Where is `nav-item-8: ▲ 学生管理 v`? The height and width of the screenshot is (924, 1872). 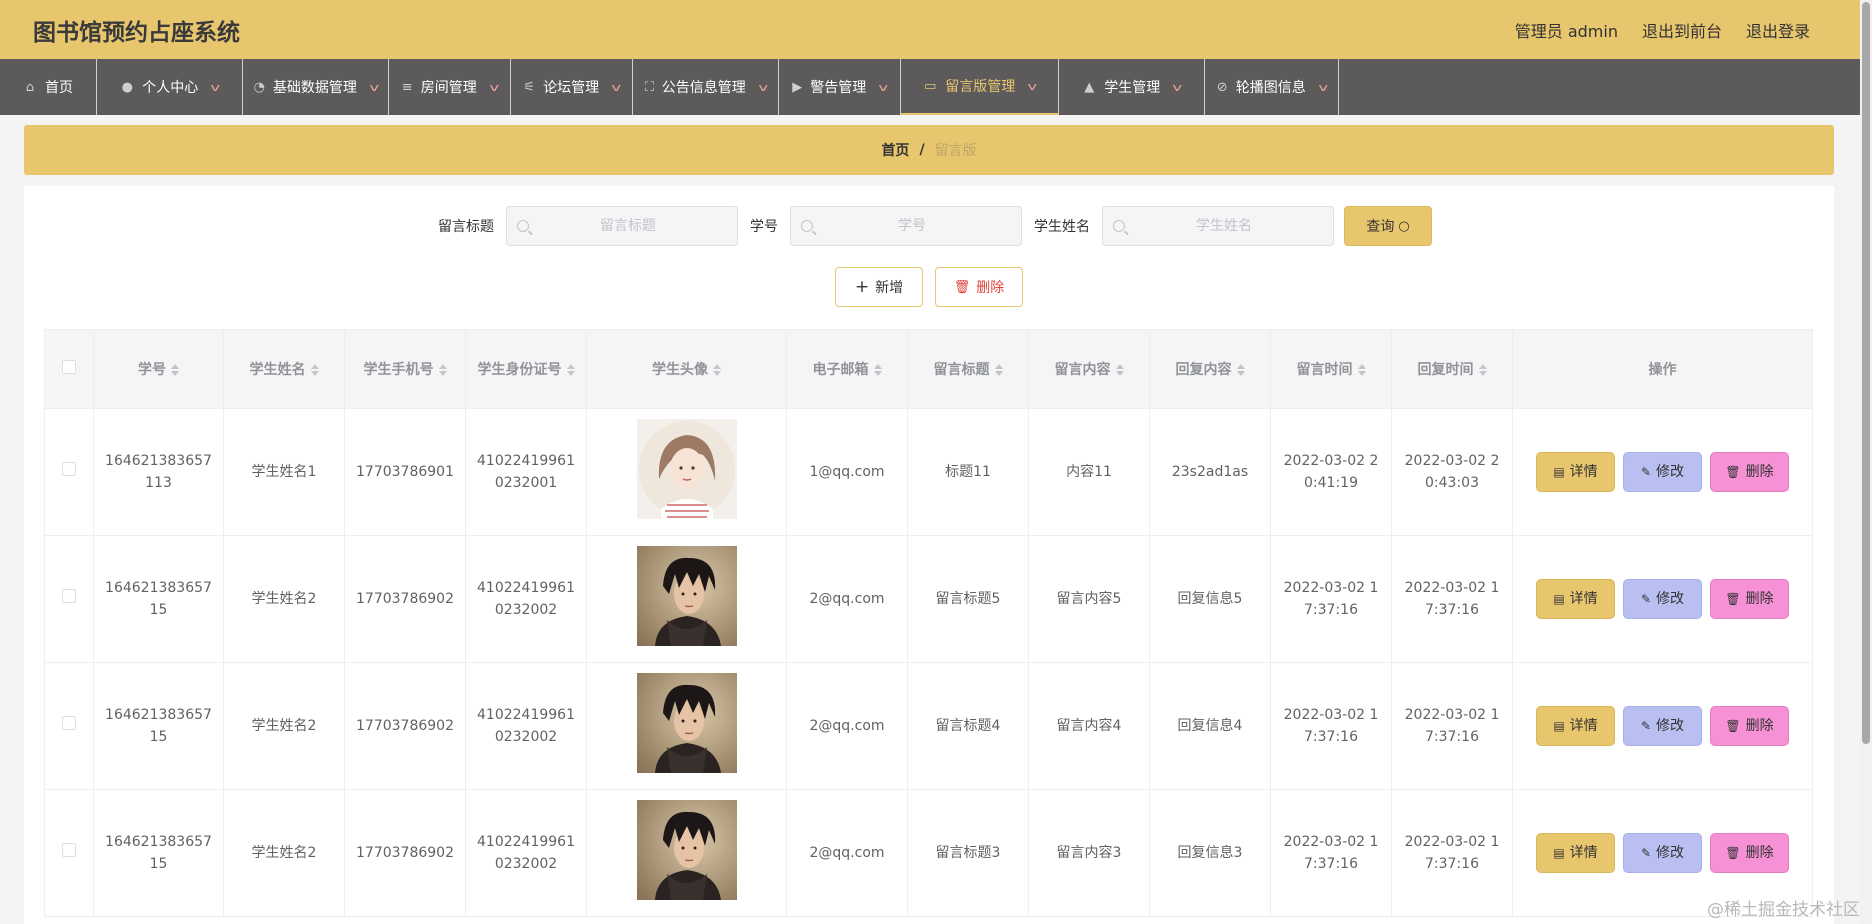
nav-item-8: ▲ 学生管理 v is located at coordinates (1132, 87).